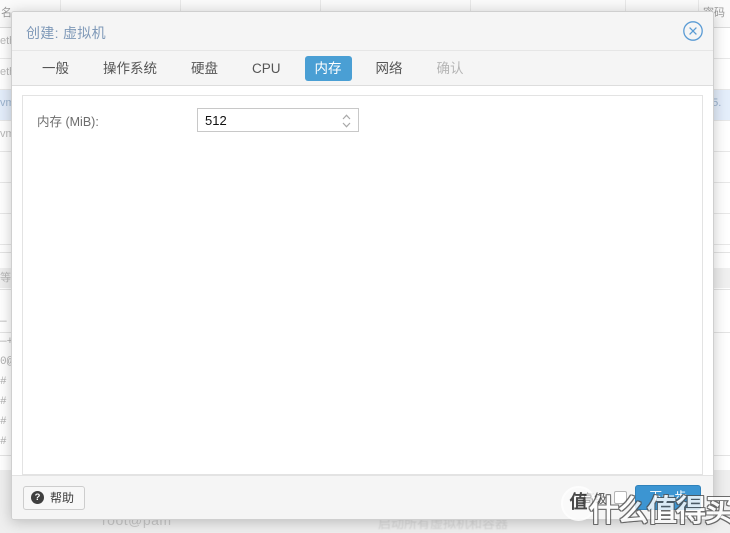 This screenshot has width=730, height=533. I want to click on help-button: ? 帮助, so click(54, 497).